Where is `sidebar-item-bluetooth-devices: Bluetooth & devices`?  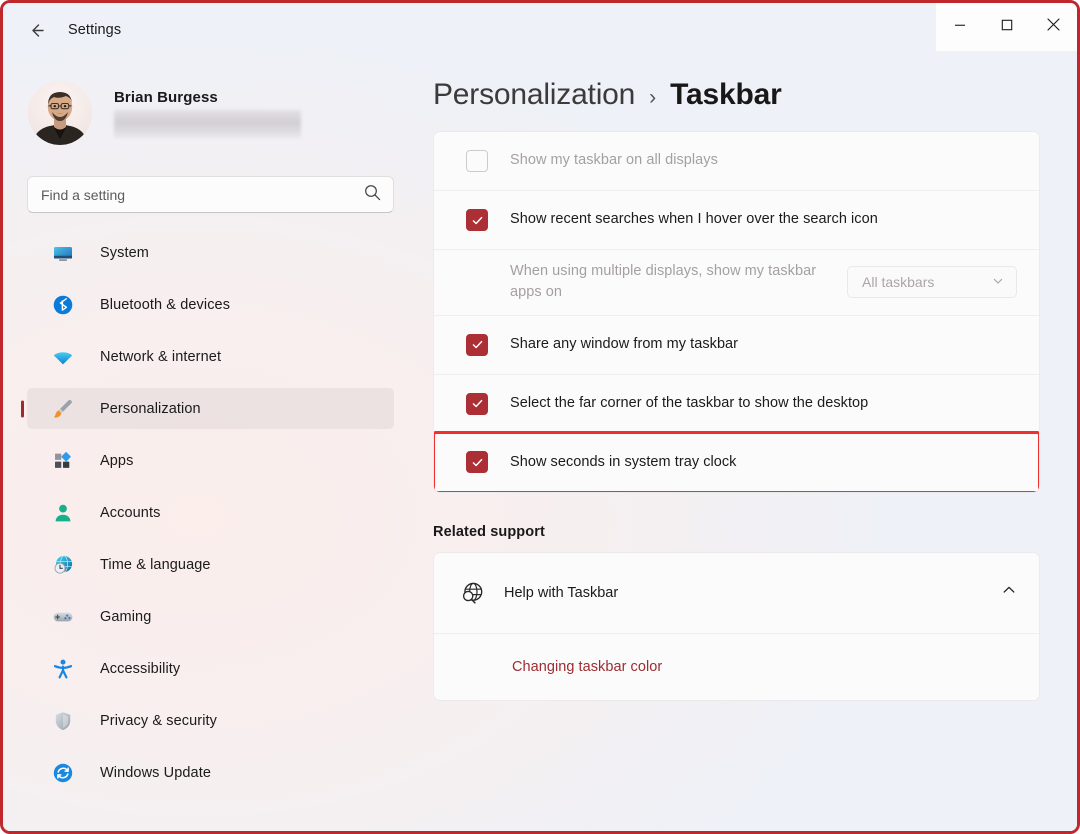 sidebar-item-bluetooth-devices: Bluetooth & devices is located at coordinates (210, 304).